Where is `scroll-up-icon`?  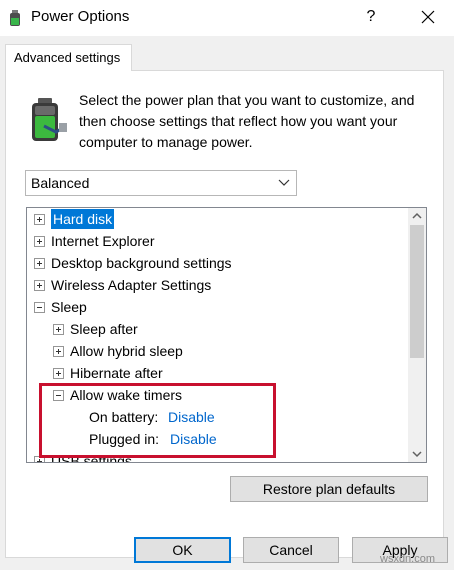 scroll-up-icon is located at coordinates (417, 216).